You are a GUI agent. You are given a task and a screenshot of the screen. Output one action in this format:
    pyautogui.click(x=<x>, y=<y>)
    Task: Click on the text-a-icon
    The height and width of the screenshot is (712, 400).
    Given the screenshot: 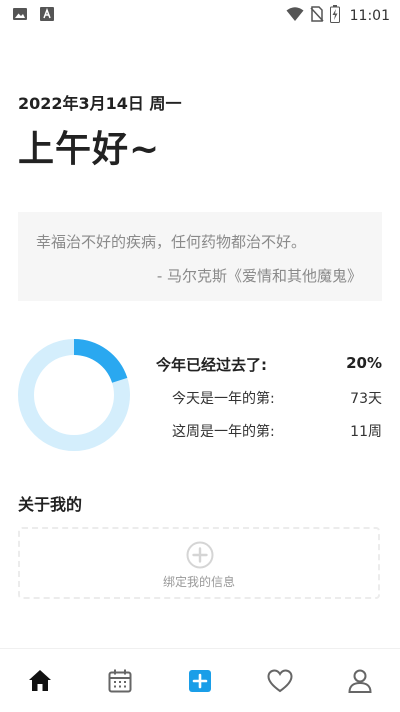 What is the action you would take?
    pyautogui.click(x=47, y=16)
    